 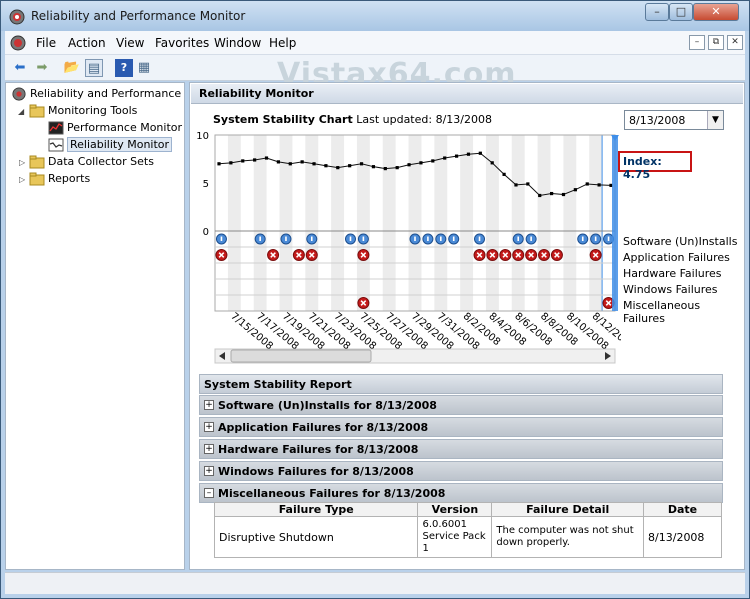 What do you see at coordinates (94, 68) in the screenshot?
I see `show-hide-tree-icon: ▤` at bounding box center [94, 68].